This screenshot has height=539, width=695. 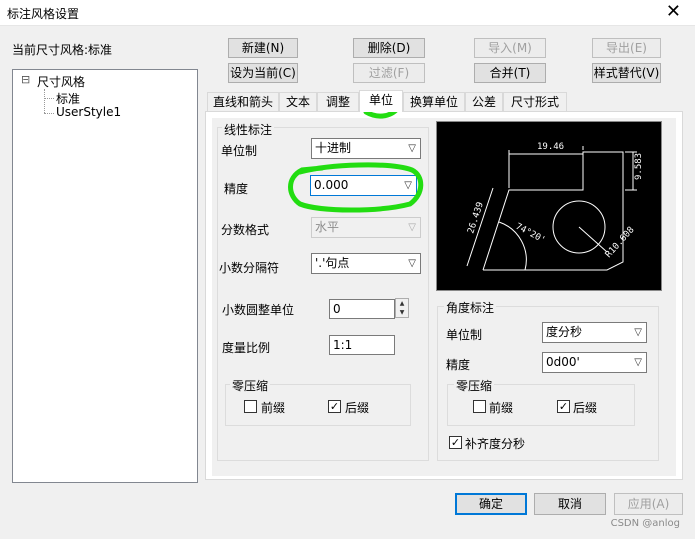 What do you see at coordinates (570, 504) in the screenshot?
I see `cancel-button: 取消` at bounding box center [570, 504].